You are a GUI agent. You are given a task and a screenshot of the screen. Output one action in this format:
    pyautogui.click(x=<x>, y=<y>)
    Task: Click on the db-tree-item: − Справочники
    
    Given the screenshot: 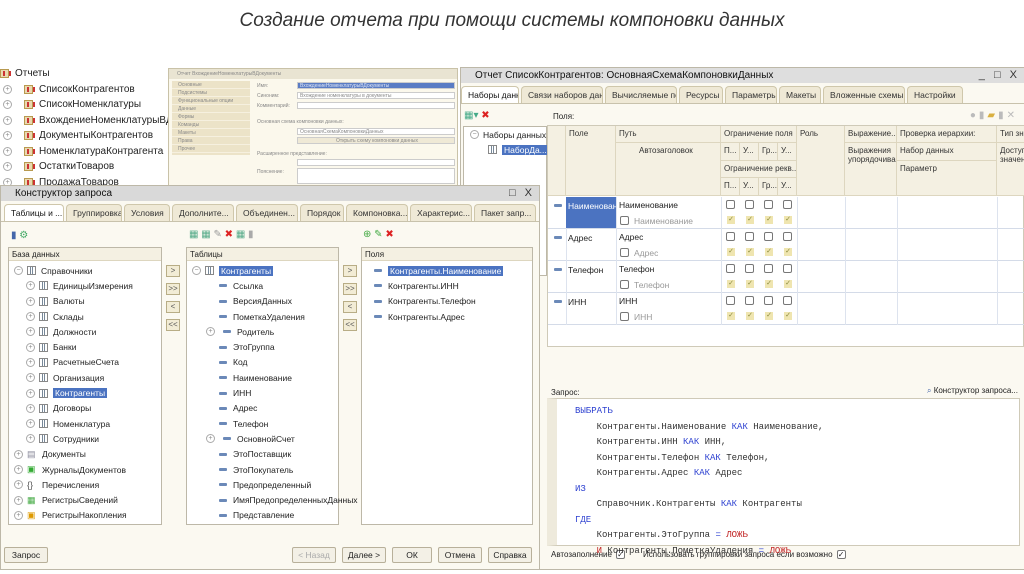 What is the action you would take?
    pyautogui.click(x=85, y=270)
    